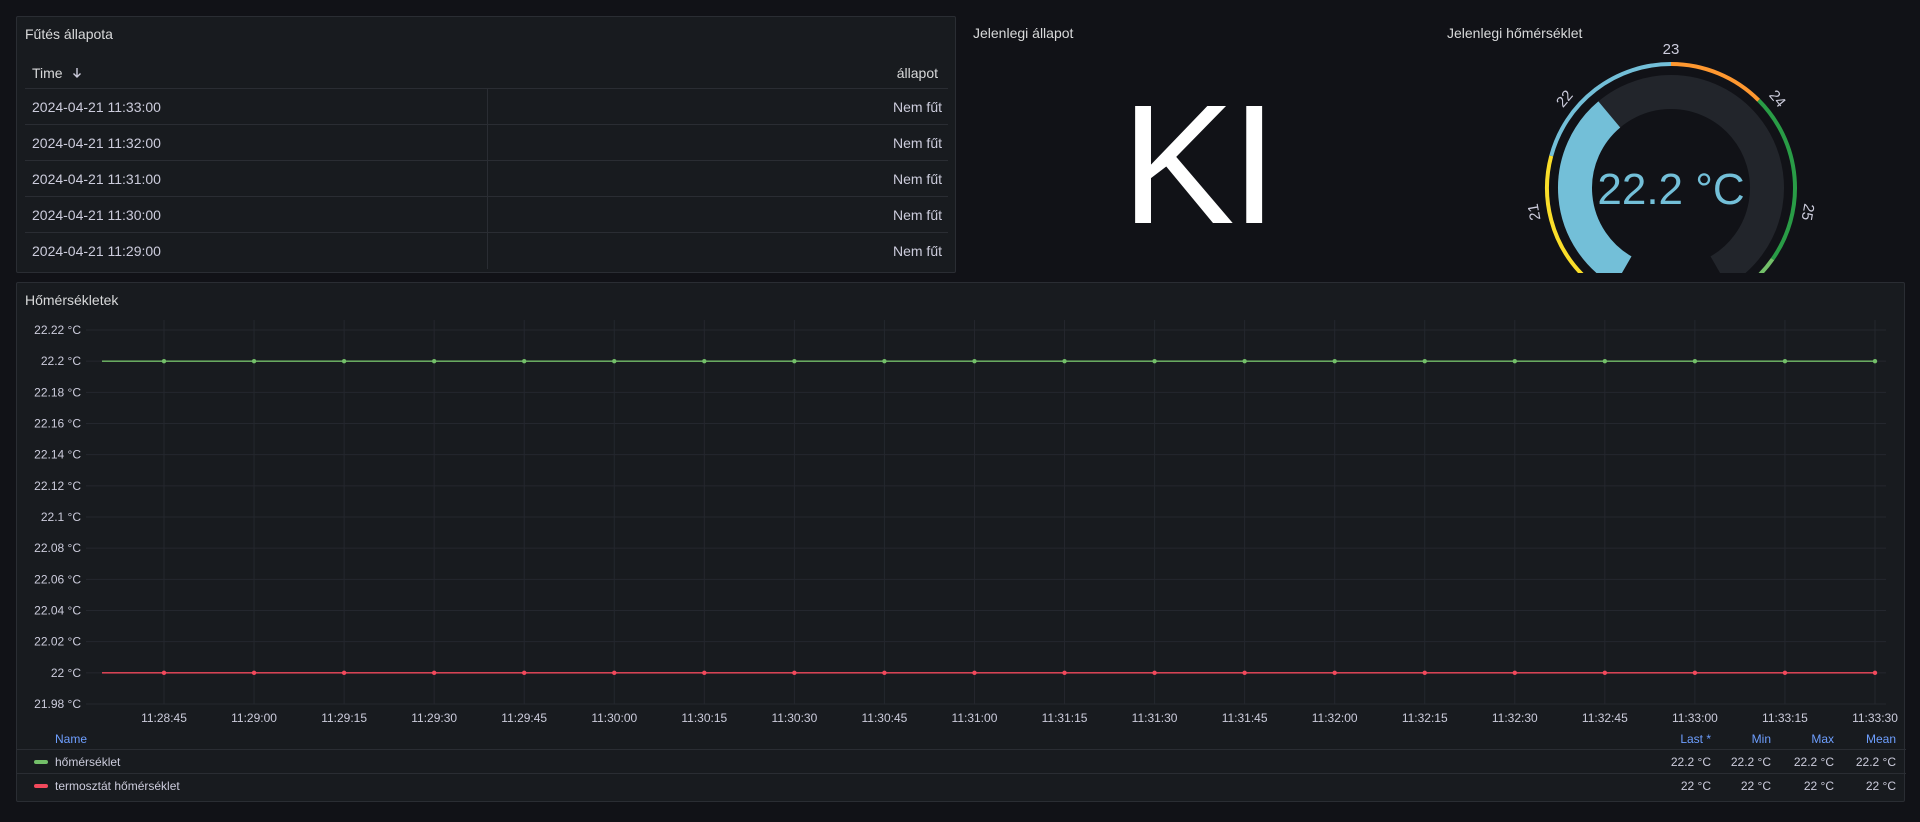 The width and height of the screenshot is (1920, 822). What do you see at coordinates (1875, 762) in the screenshot?
I see `legend-mean-value: 22.2 °C` at bounding box center [1875, 762].